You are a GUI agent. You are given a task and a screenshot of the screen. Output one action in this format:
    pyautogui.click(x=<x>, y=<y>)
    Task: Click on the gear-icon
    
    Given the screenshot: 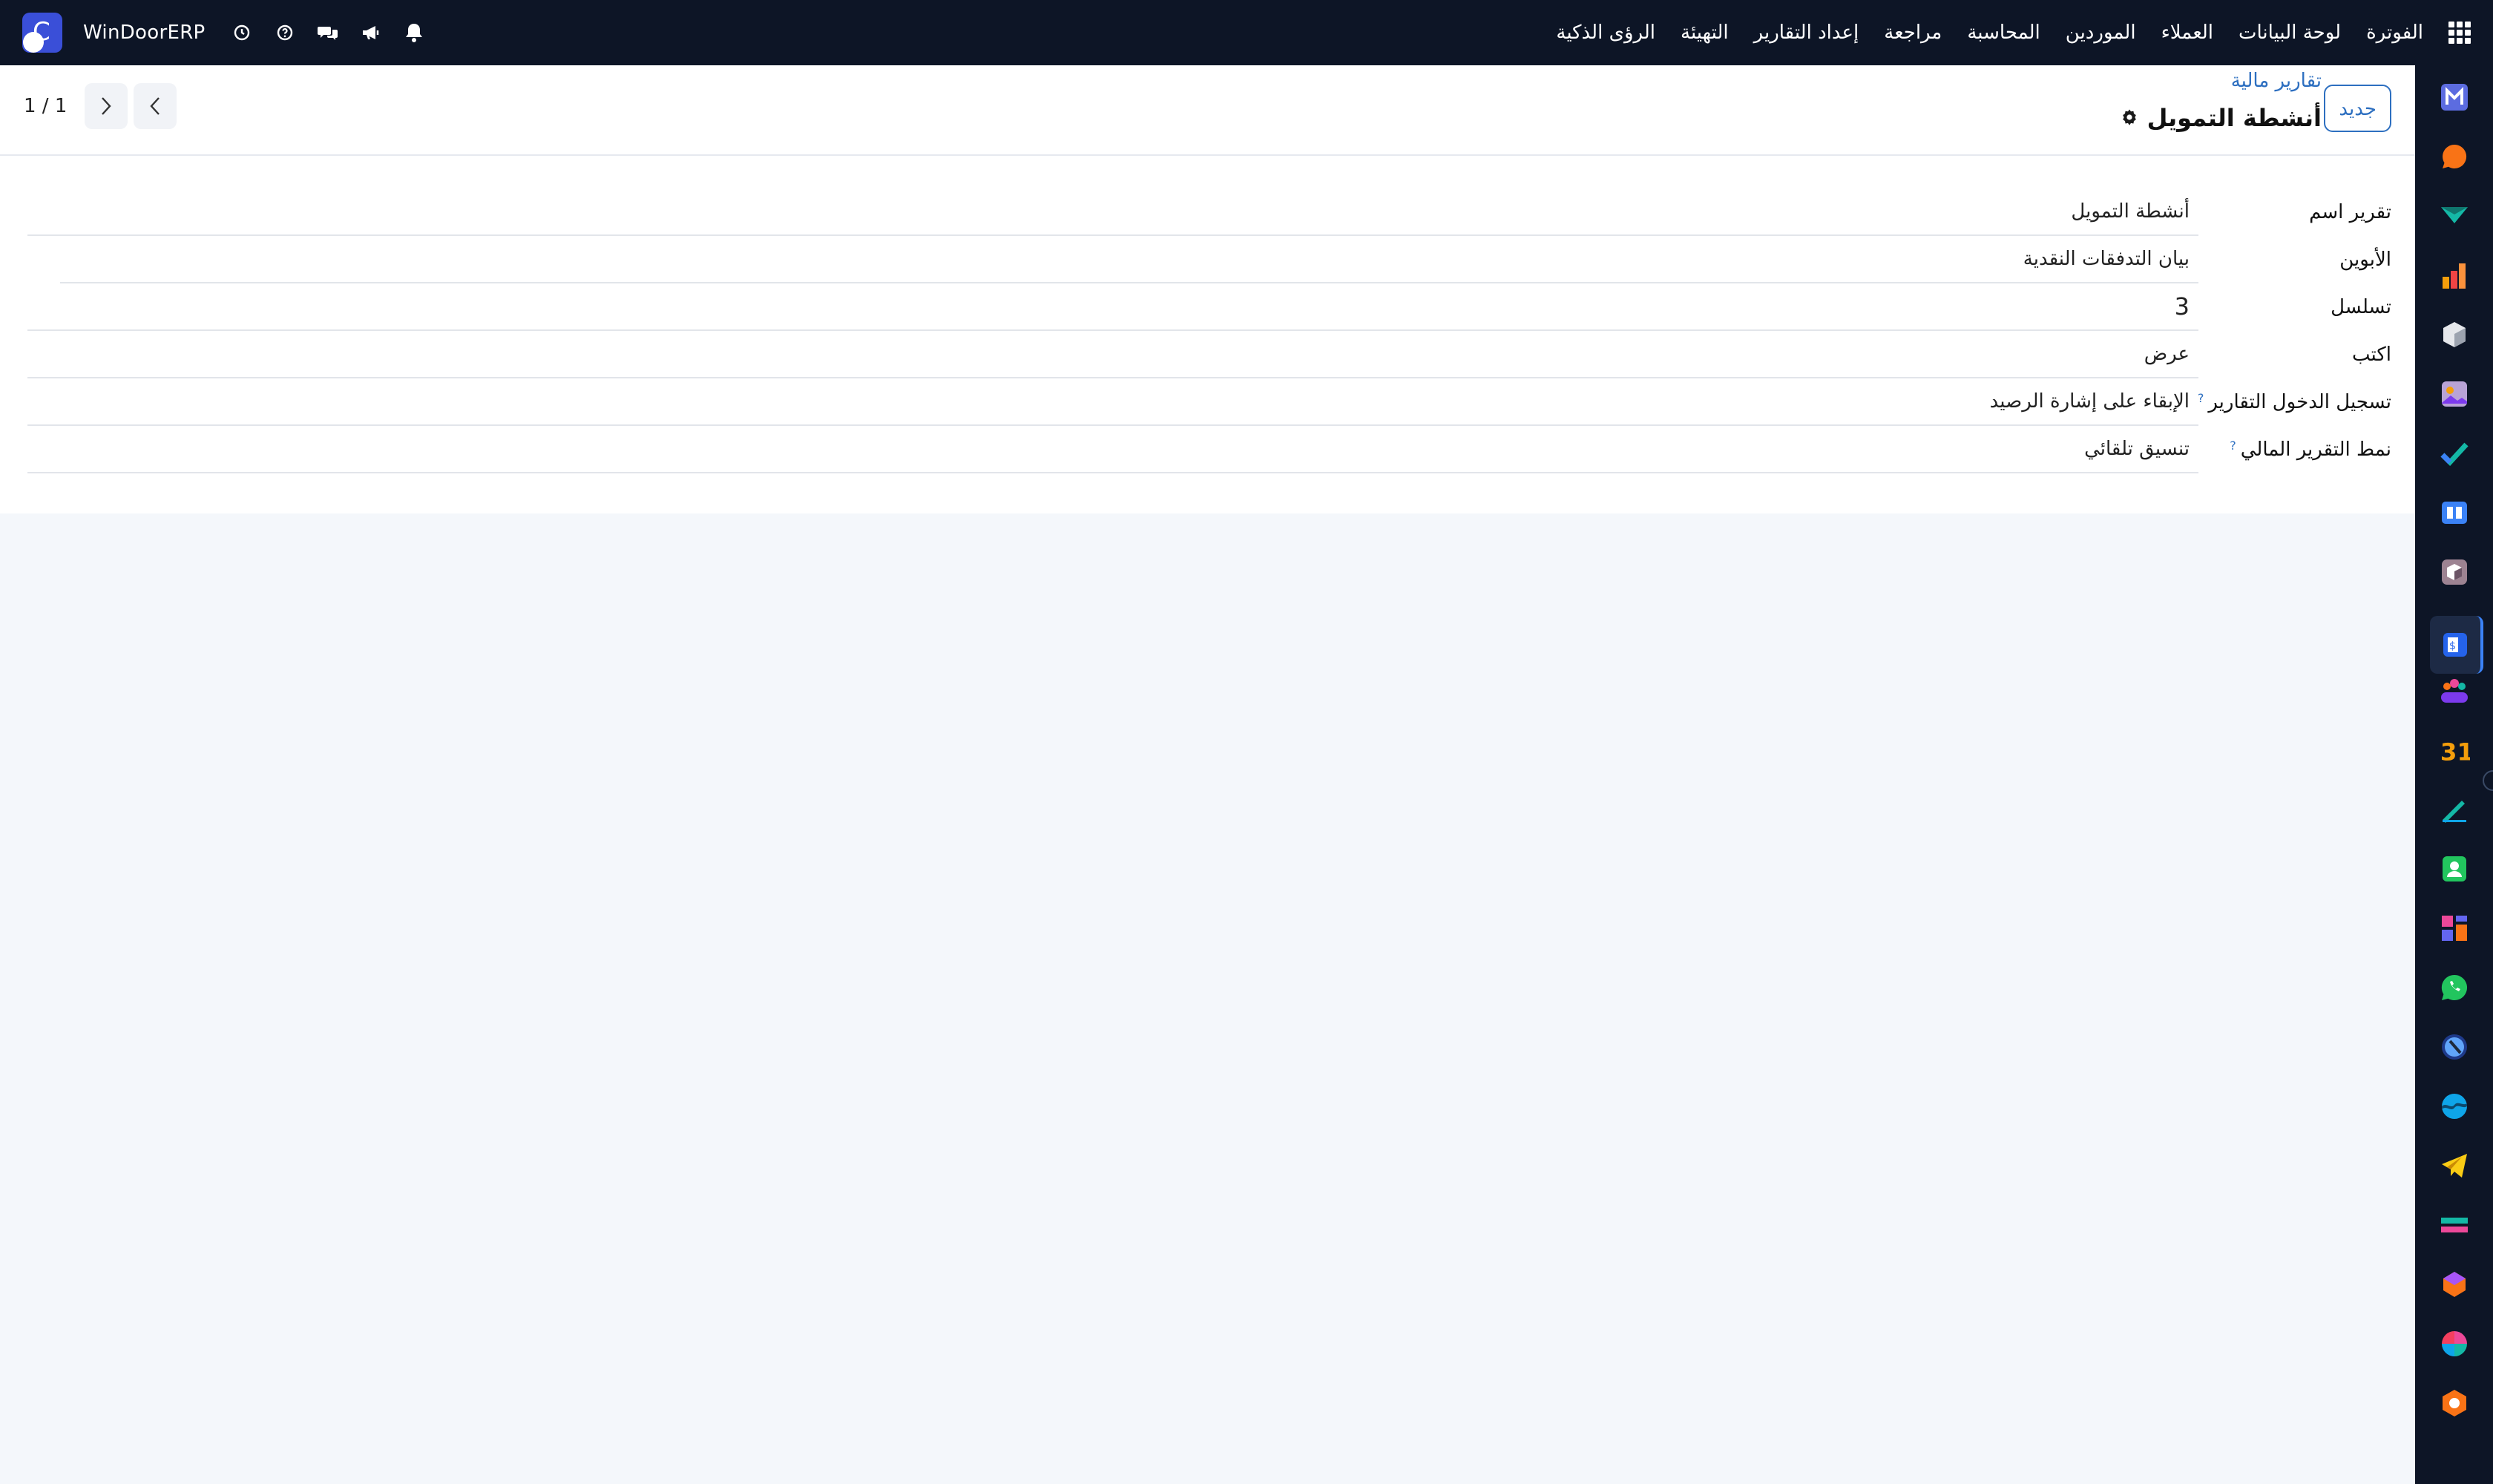 What is the action you would take?
    pyautogui.click(x=2129, y=118)
    